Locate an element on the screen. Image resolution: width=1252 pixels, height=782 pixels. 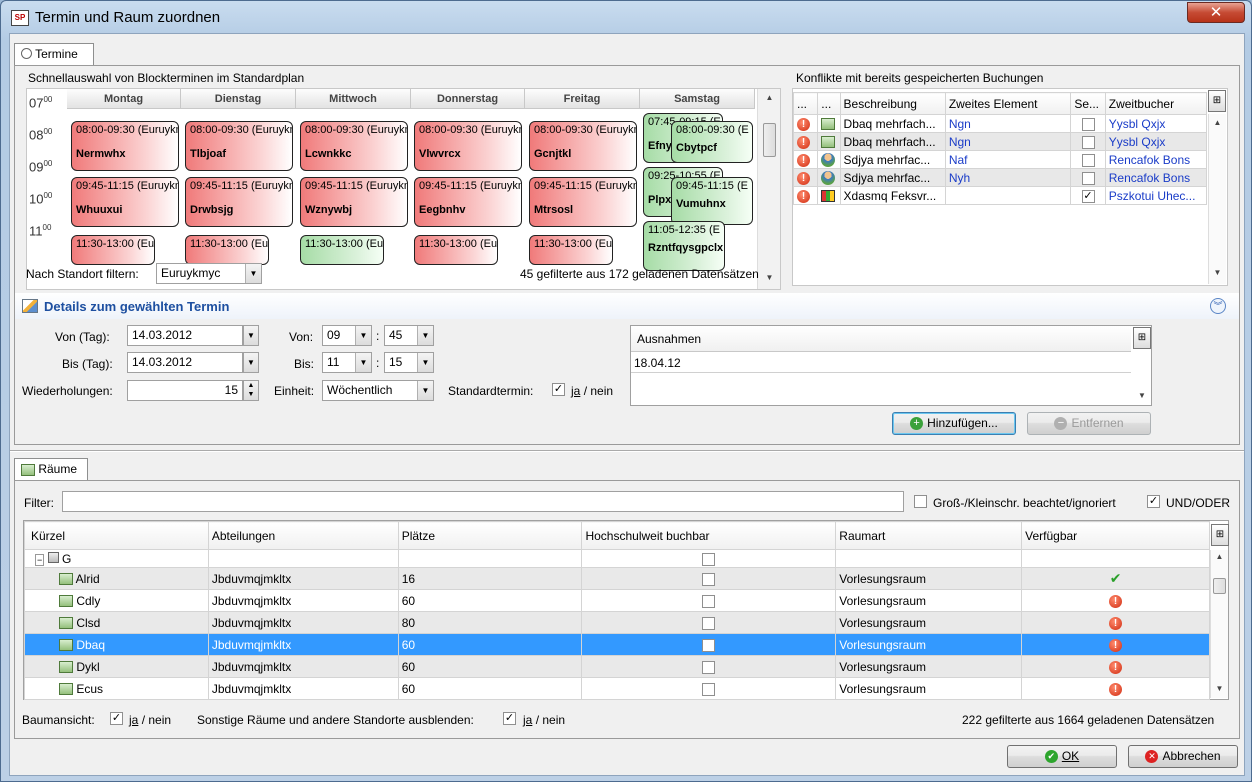
hour-label: 1100 is located at coordinates (40, 231).